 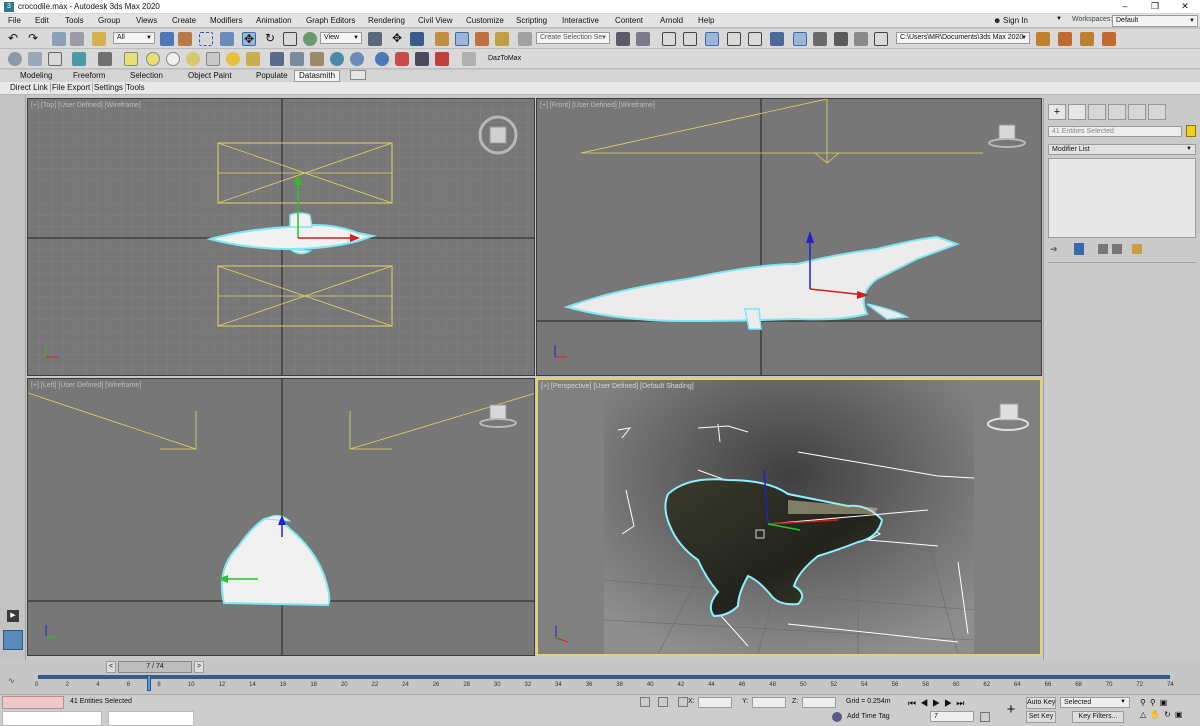 What do you see at coordinates (386, 20) in the screenshot?
I see `menu-rendering: Rendering` at bounding box center [386, 20].